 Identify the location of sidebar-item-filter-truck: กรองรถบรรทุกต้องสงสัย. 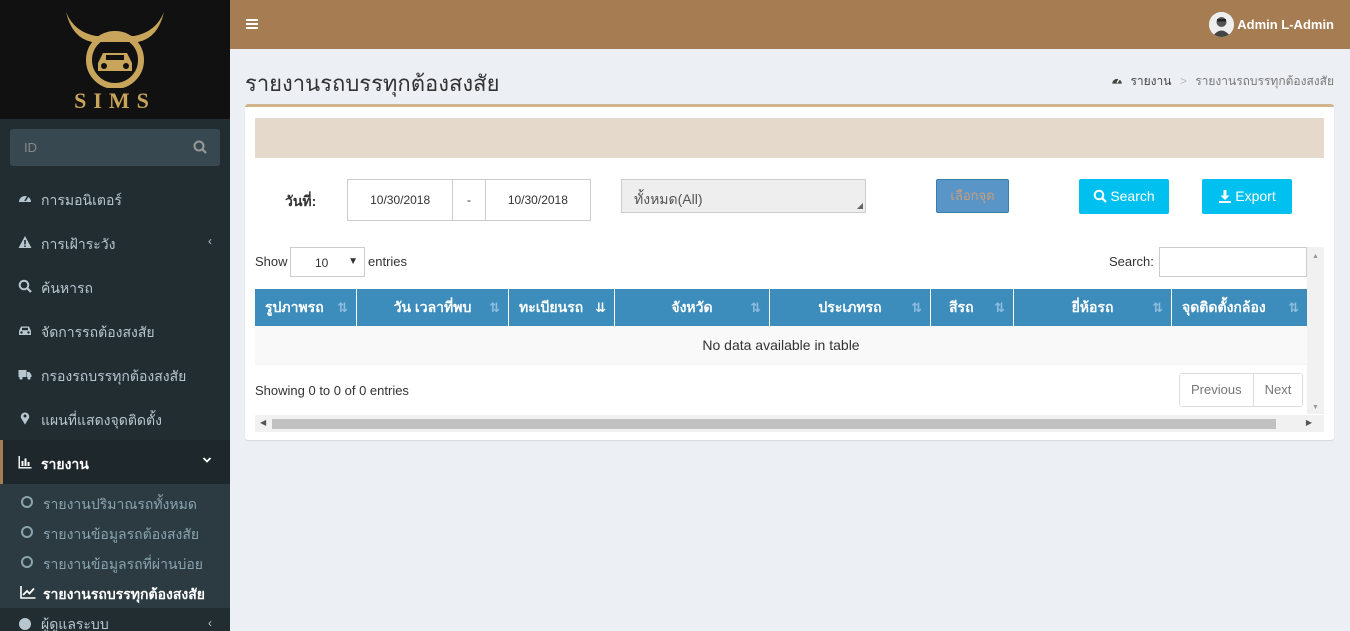
(115, 374).